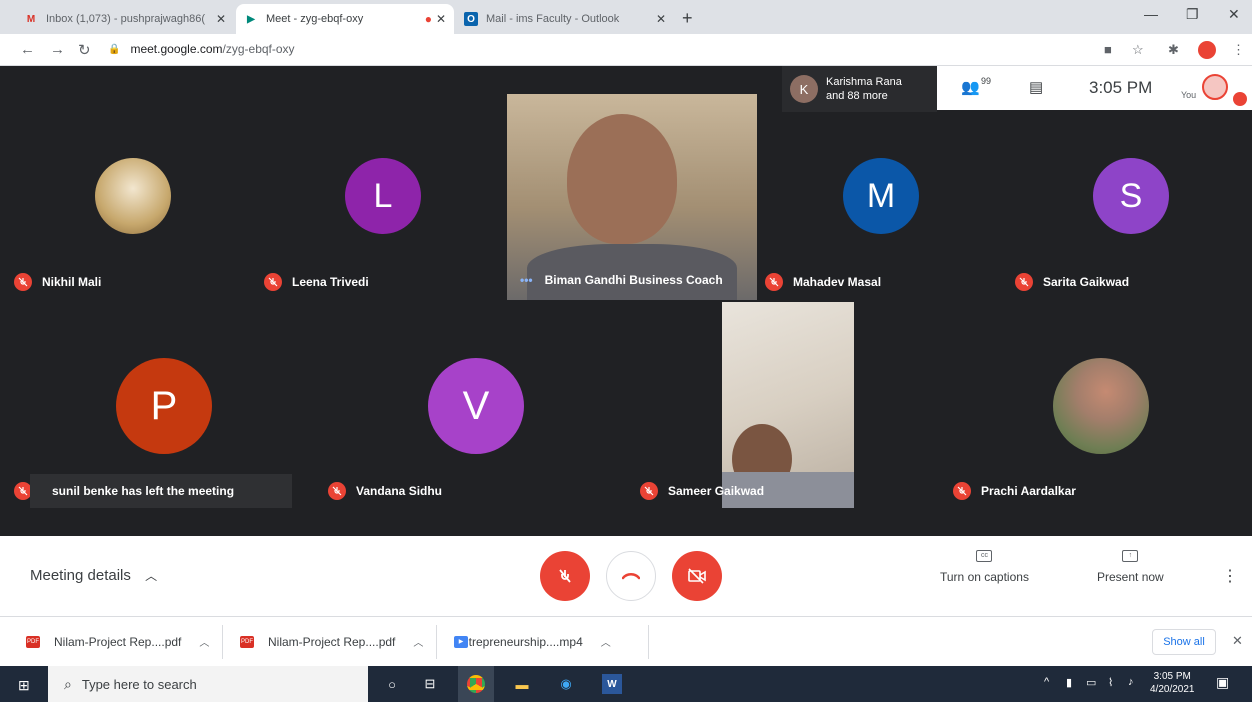  What do you see at coordinates (1237, 641) in the screenshot?
I see `close-downloads-icon: ✕` at bounding box center [1237, 641].